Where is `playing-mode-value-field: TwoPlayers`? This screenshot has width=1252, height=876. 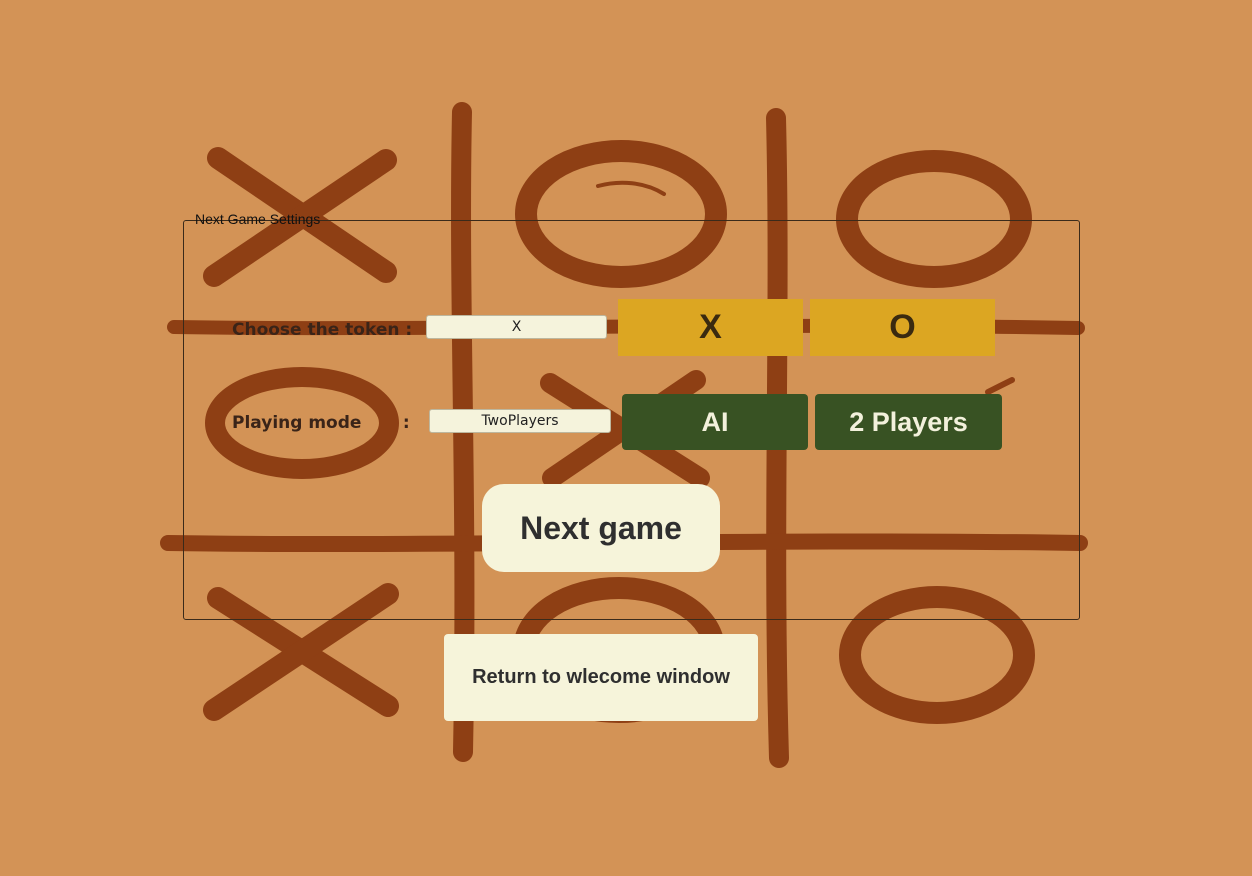 playing-mode-value-field: TwoPlayers is located at coordinates (520, 421).